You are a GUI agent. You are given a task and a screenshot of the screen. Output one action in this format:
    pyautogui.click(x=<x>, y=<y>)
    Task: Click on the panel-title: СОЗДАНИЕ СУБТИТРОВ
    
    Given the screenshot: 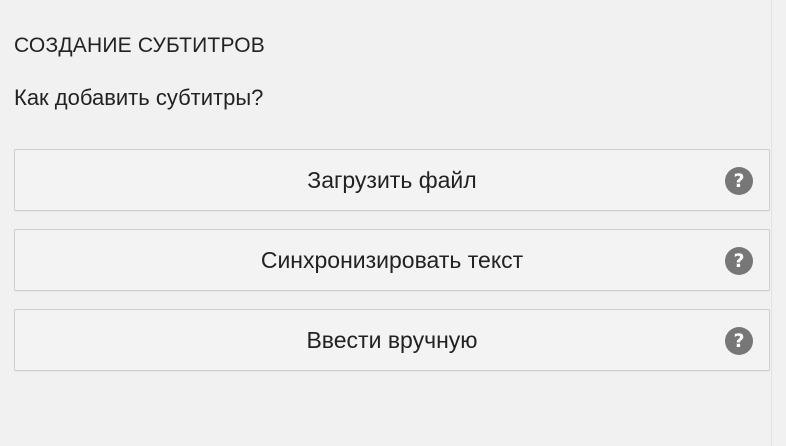 What is the action you would take?
    pyautogui.click(x=139, y=45)
    